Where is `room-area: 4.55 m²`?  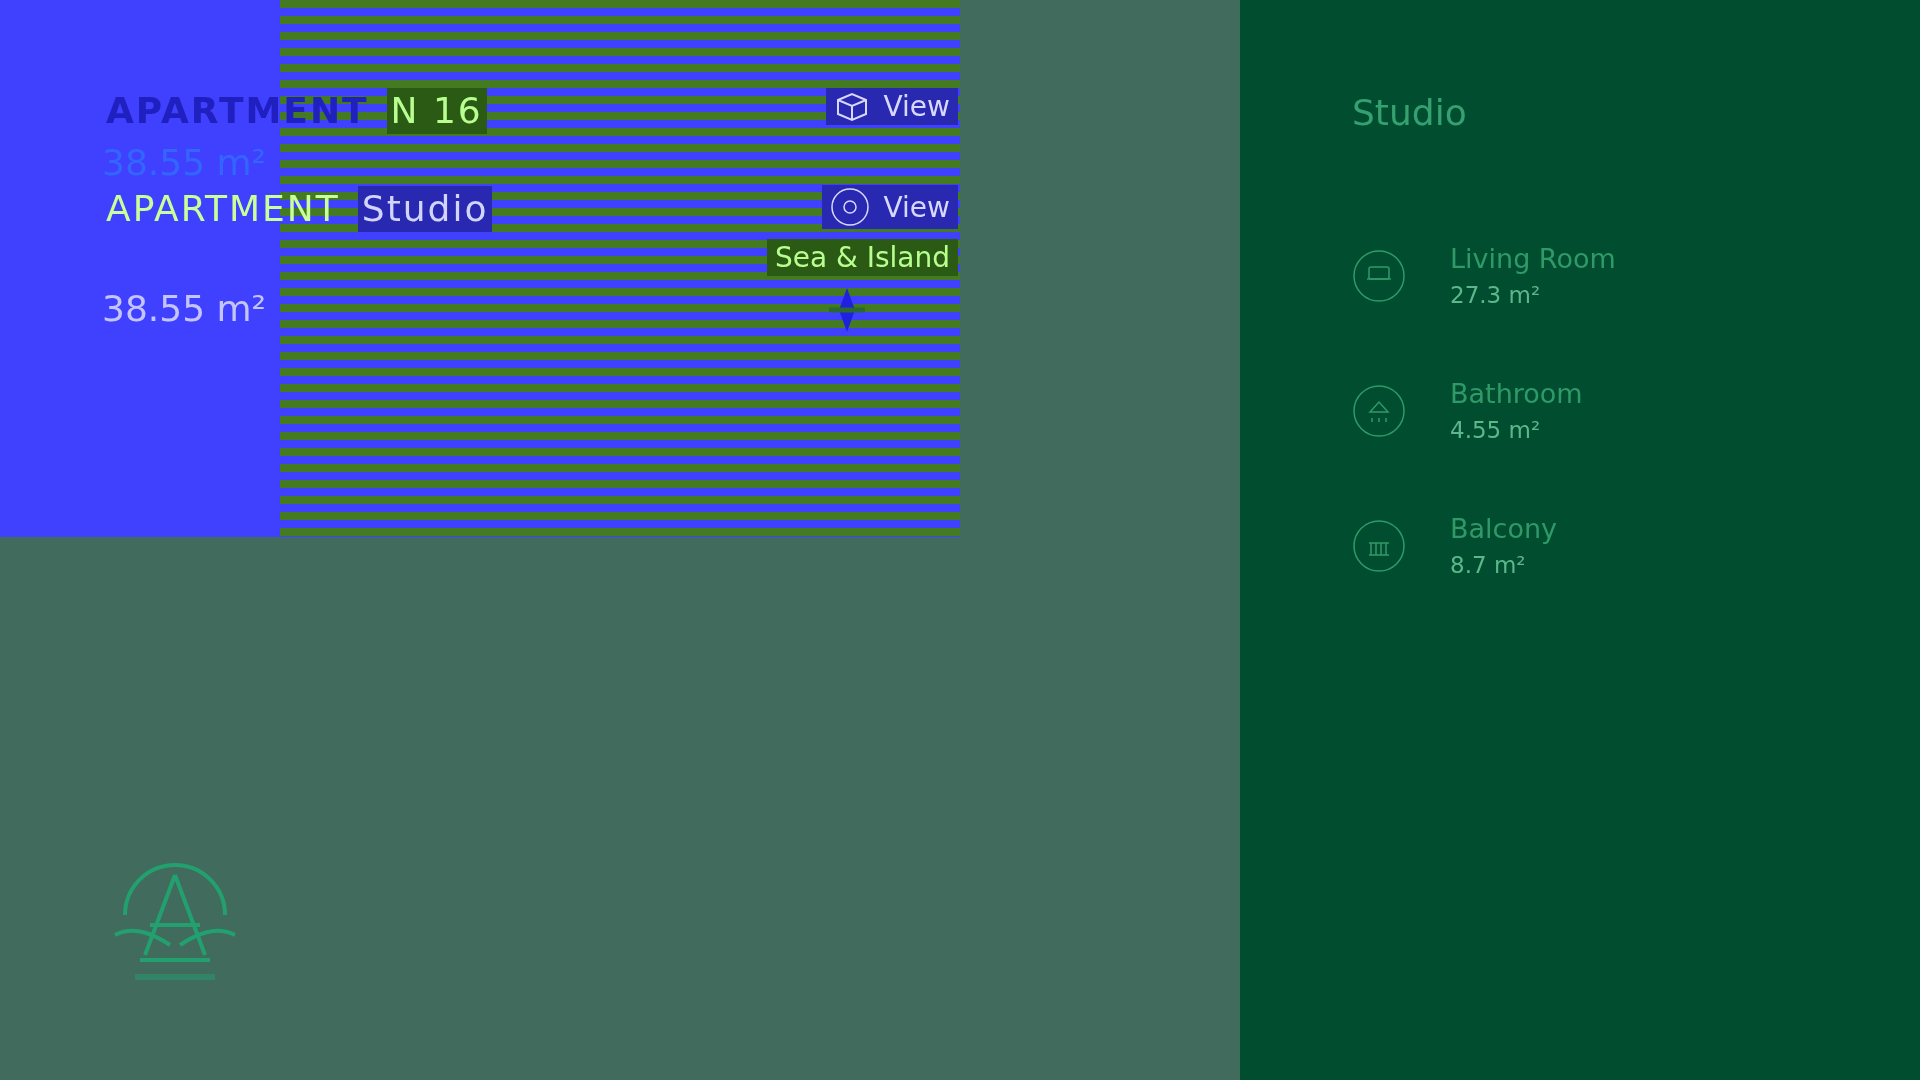 room-area: 4.55 m² is located at coordinates (1516, 430).